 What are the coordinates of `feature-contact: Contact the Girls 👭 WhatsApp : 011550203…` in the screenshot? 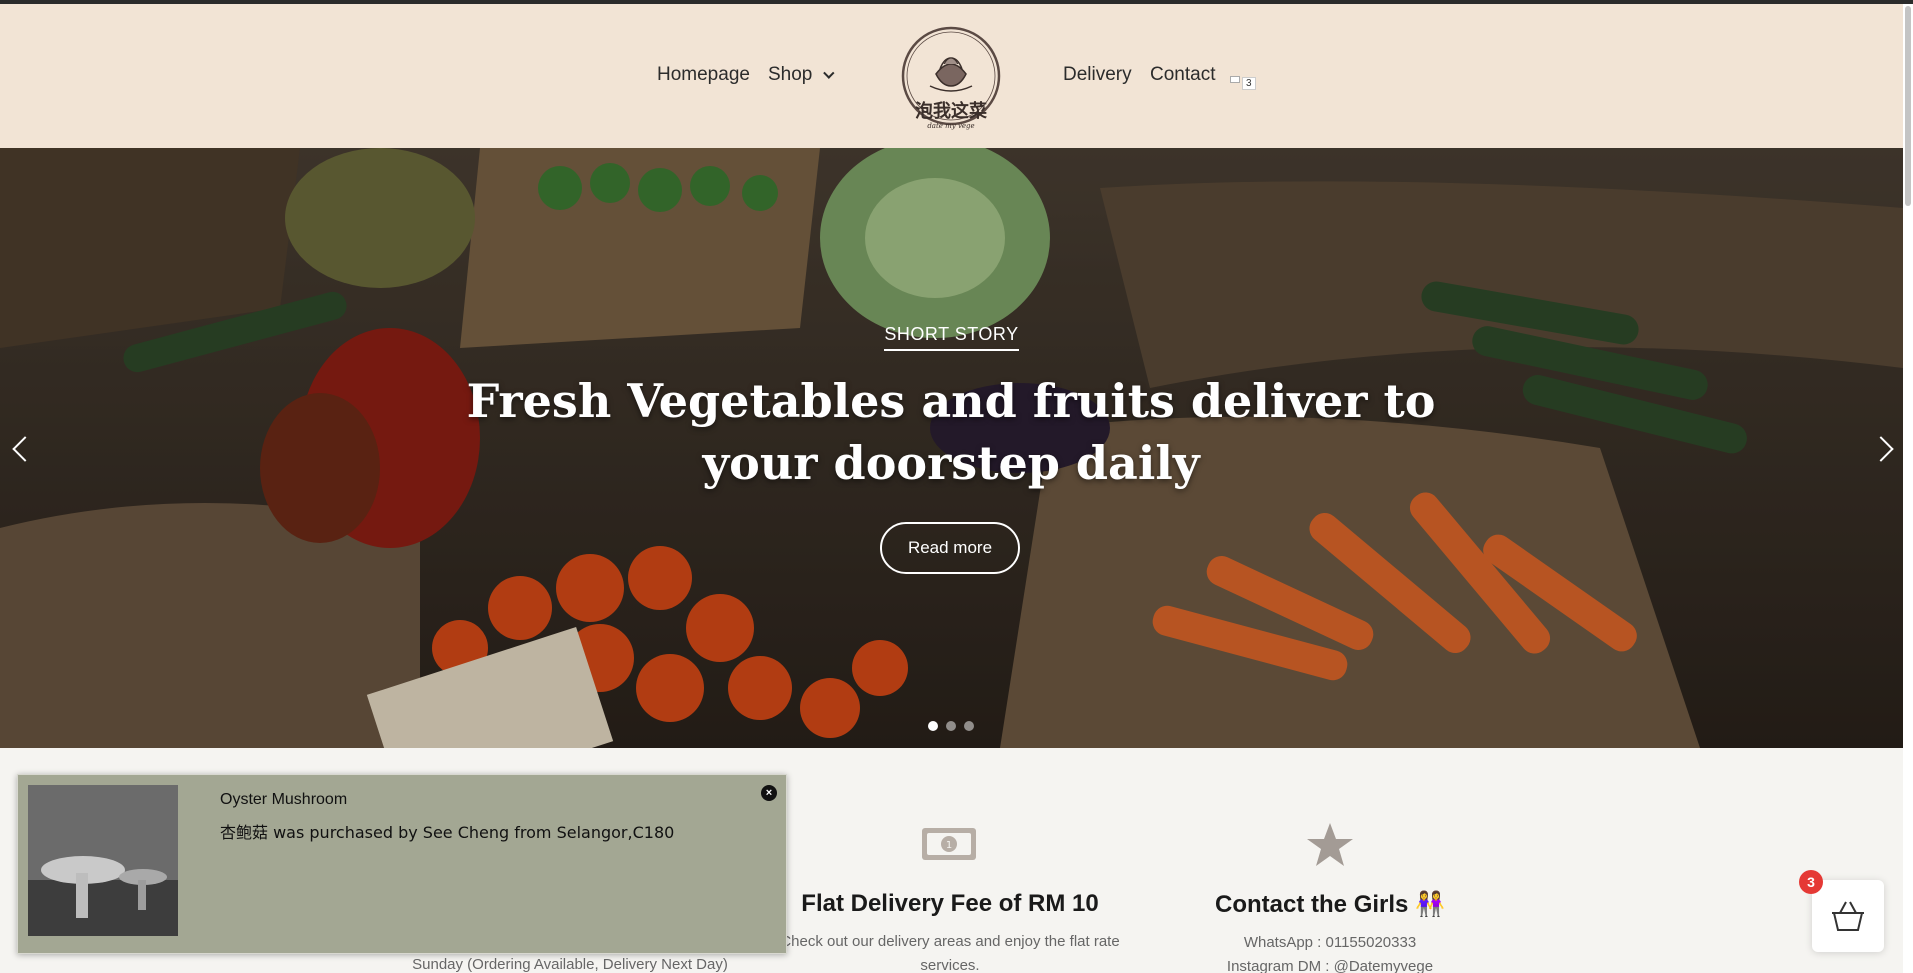 It's located at (1330, 931).